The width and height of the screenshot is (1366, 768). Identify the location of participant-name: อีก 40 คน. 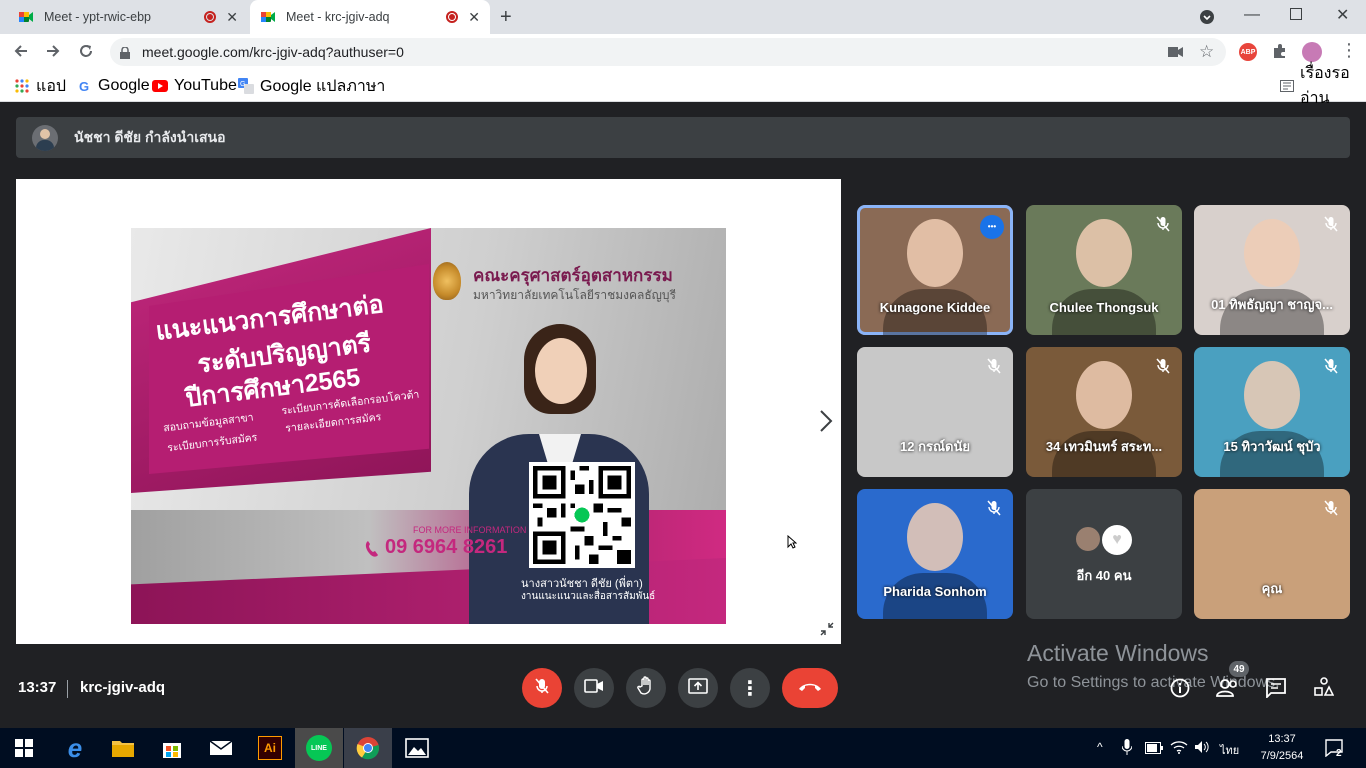
(1104, 575).